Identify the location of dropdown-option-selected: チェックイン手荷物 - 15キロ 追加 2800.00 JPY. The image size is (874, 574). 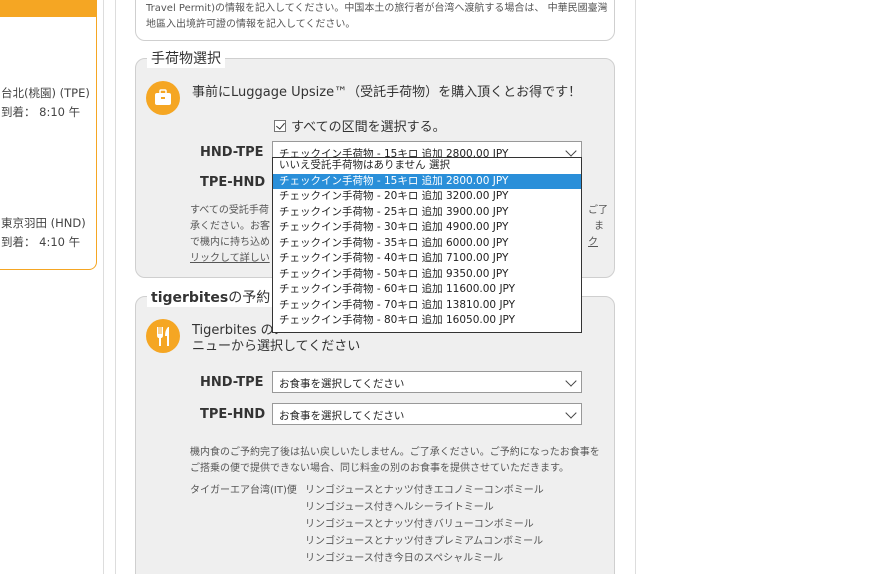
(427, 181).